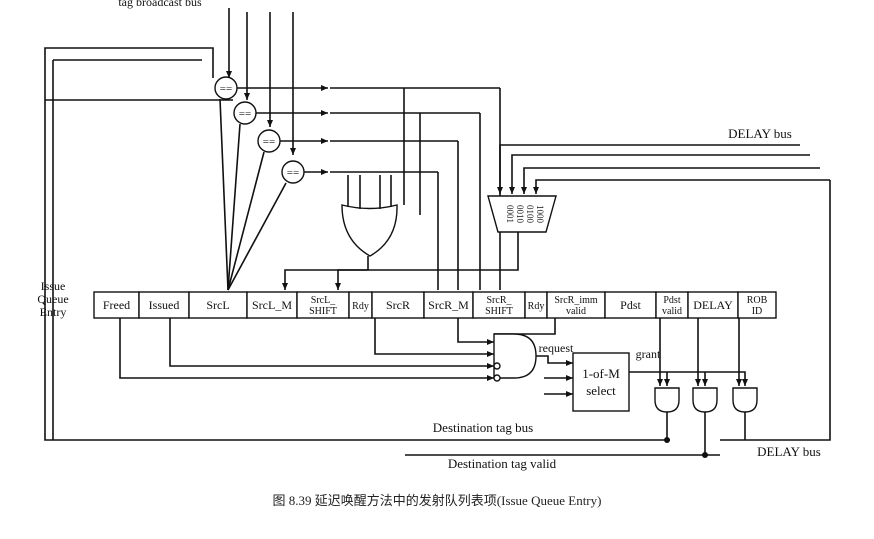  I want to click on field-label-line1: Pdst, so click(671, 300).